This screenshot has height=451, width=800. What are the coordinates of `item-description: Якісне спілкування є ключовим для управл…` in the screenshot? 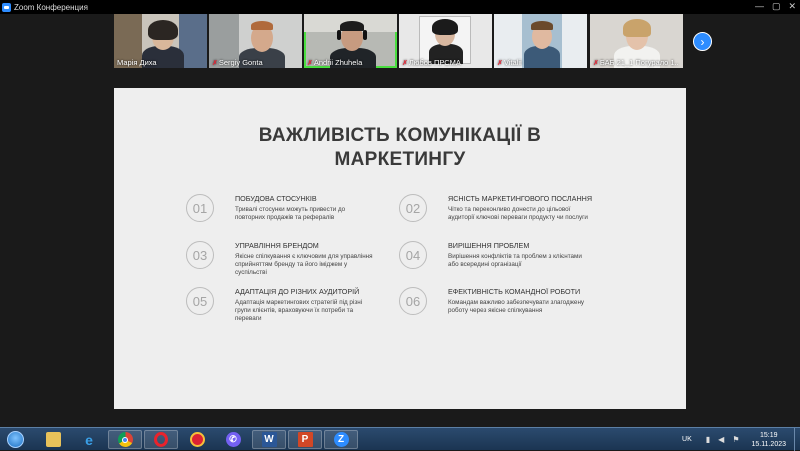 It's located at (304, 265).